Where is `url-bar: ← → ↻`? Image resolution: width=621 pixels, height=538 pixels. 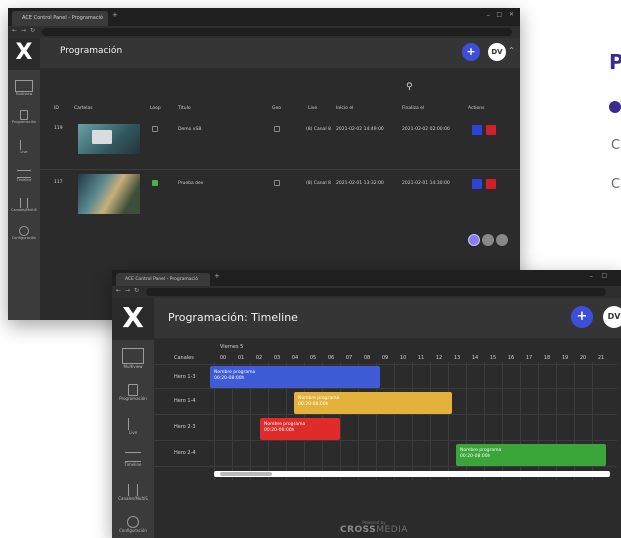
url-bar: ← → ↻ is located at coordinates (264, 32).